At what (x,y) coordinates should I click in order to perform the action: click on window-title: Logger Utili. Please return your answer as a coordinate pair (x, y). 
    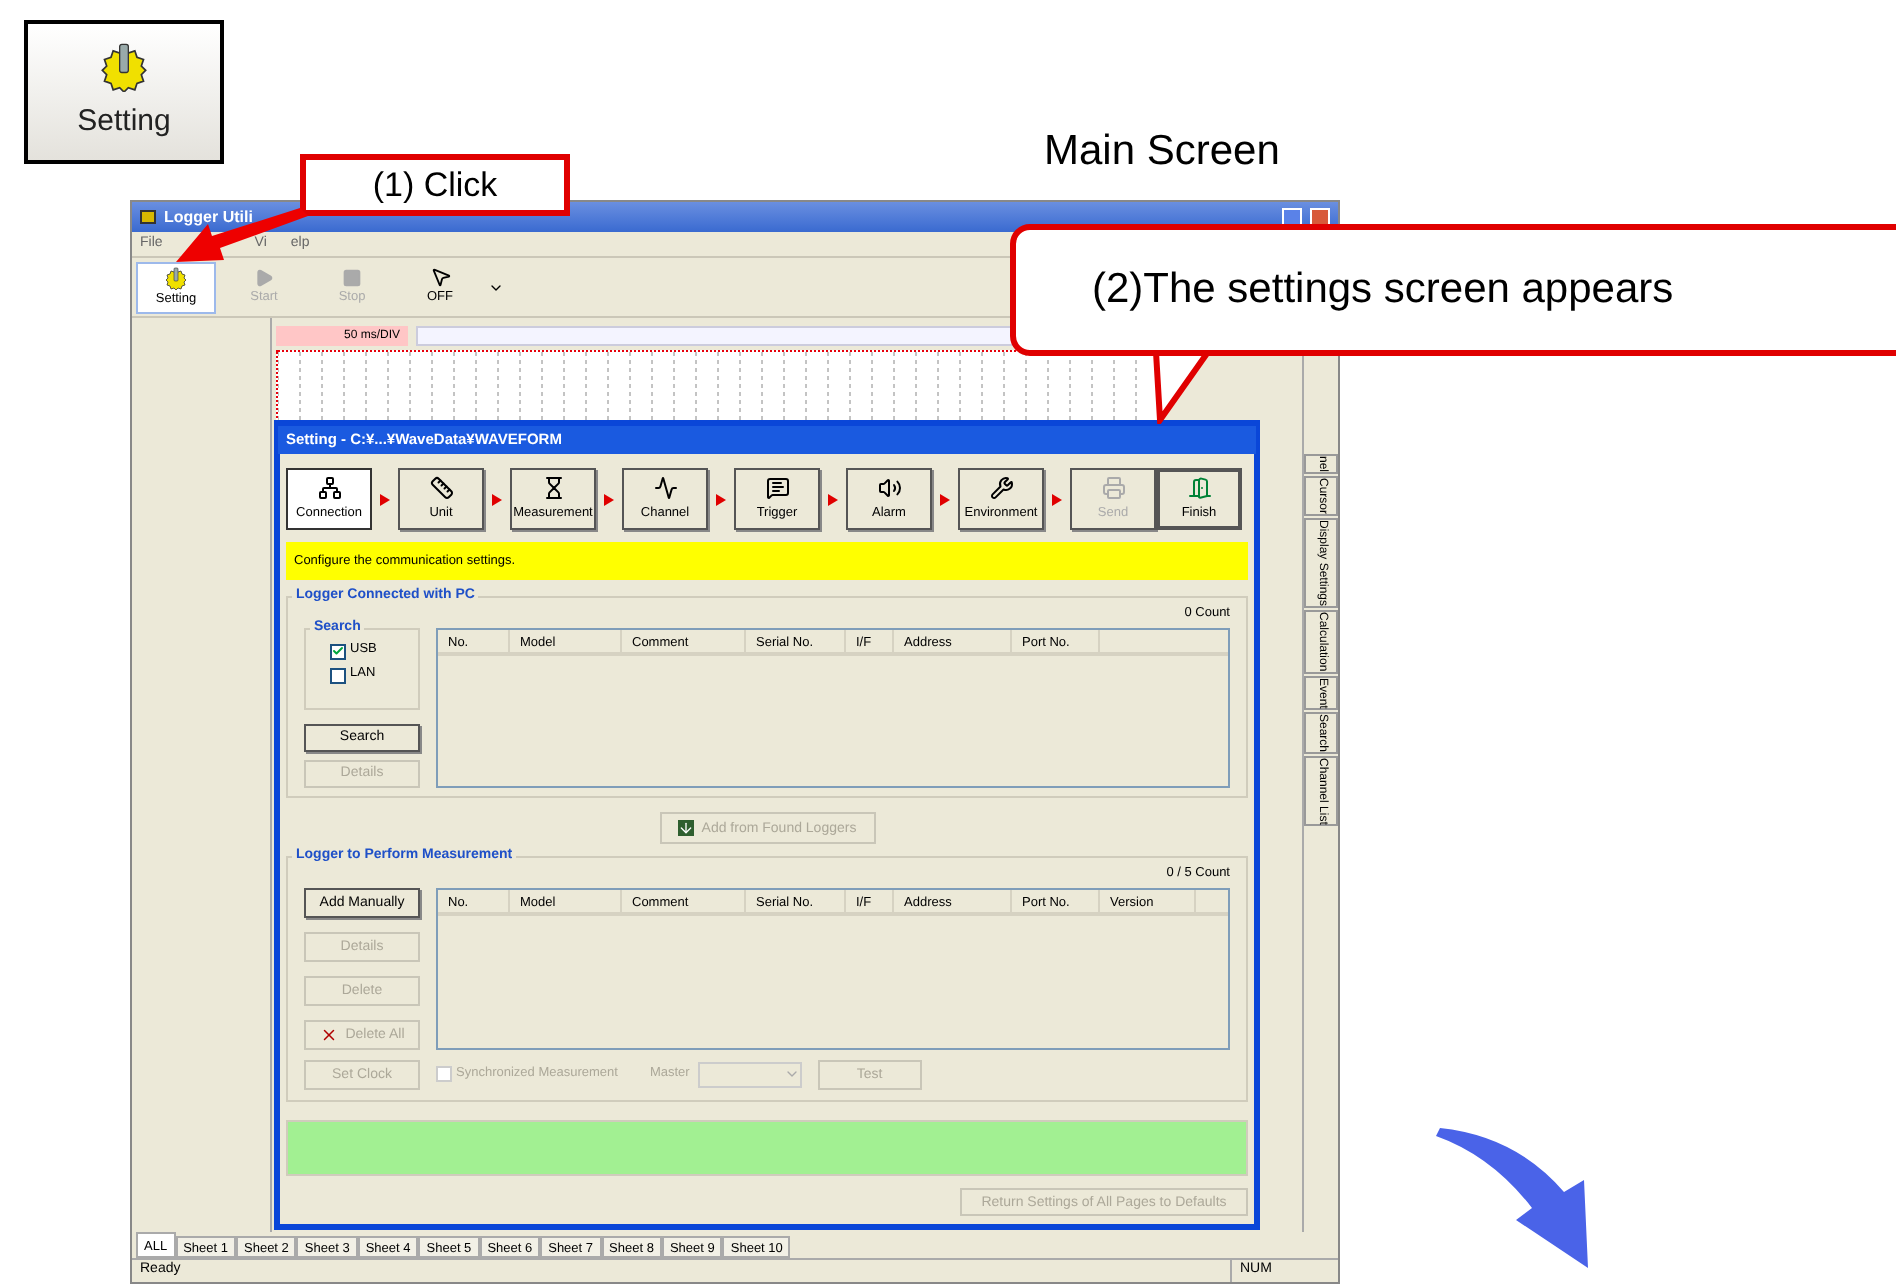
    Looking at the image, I should click on (208, 217).